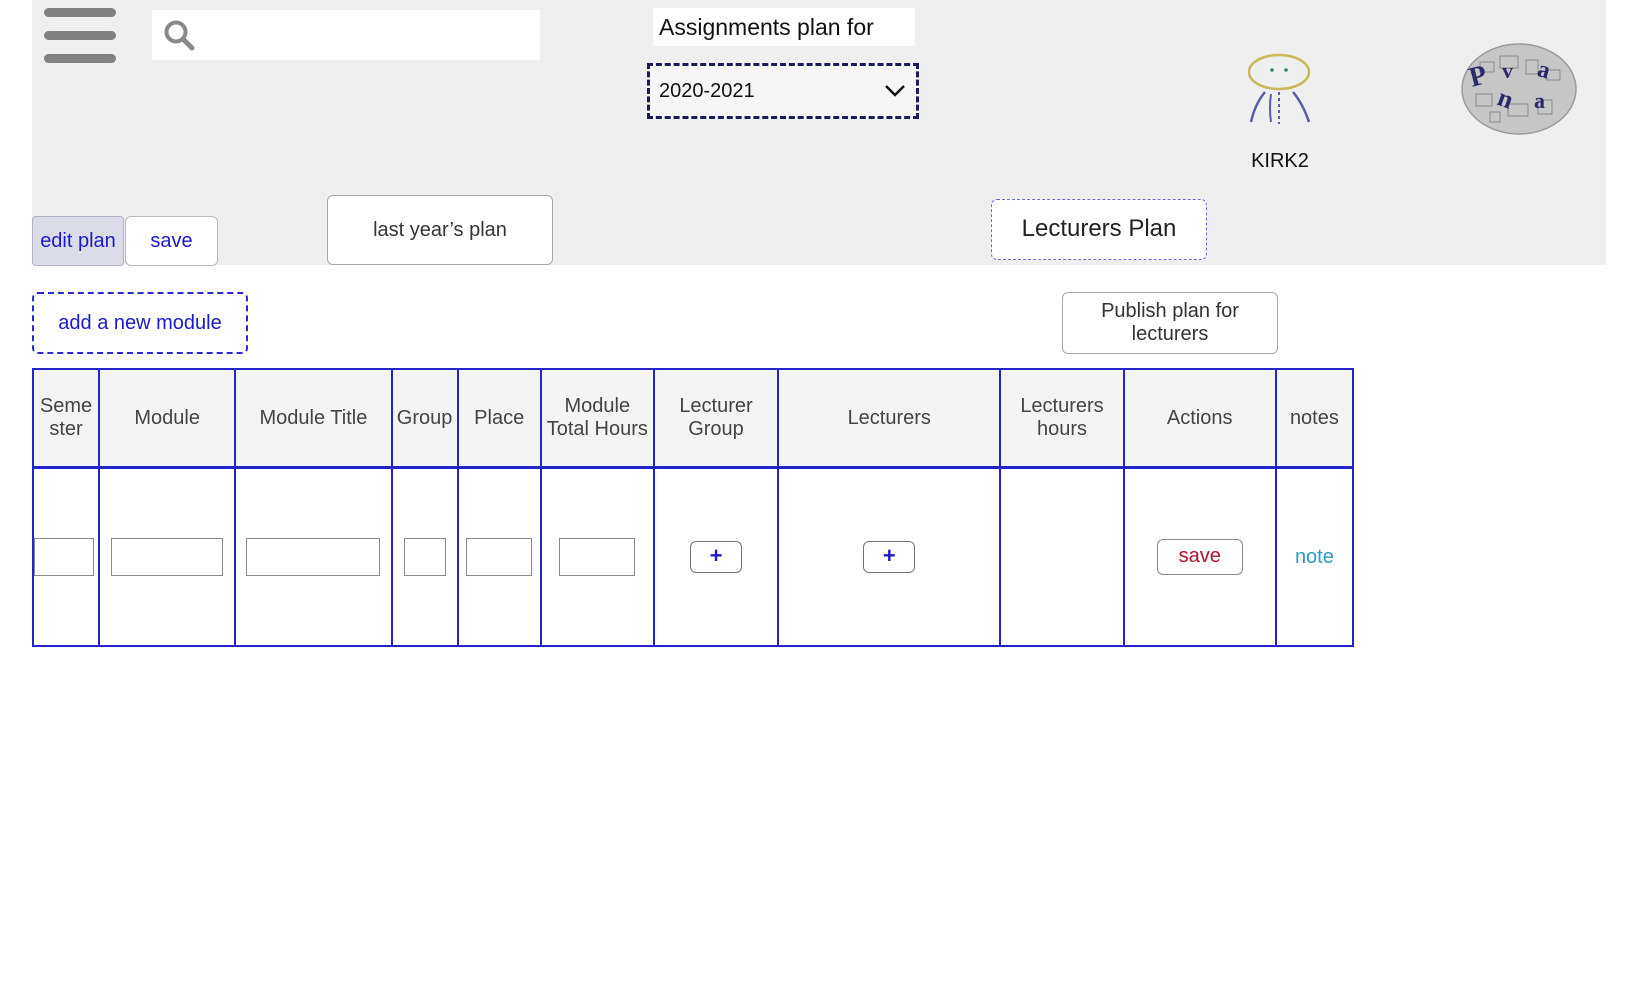 The image size is (1638, 990). I want to click on publish-label-line1: Publish plan for, so click(1170, 311).